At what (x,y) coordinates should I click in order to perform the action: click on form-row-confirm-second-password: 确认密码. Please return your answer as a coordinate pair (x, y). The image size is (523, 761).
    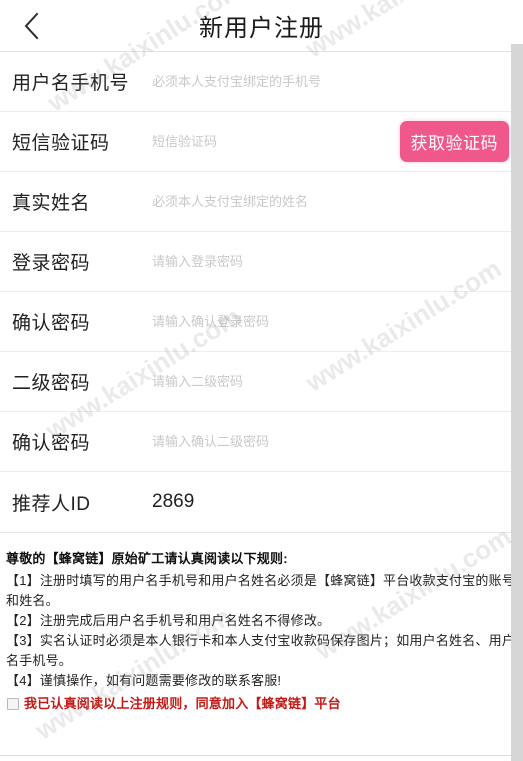
    Looking at the image, I should click on (261, 442).